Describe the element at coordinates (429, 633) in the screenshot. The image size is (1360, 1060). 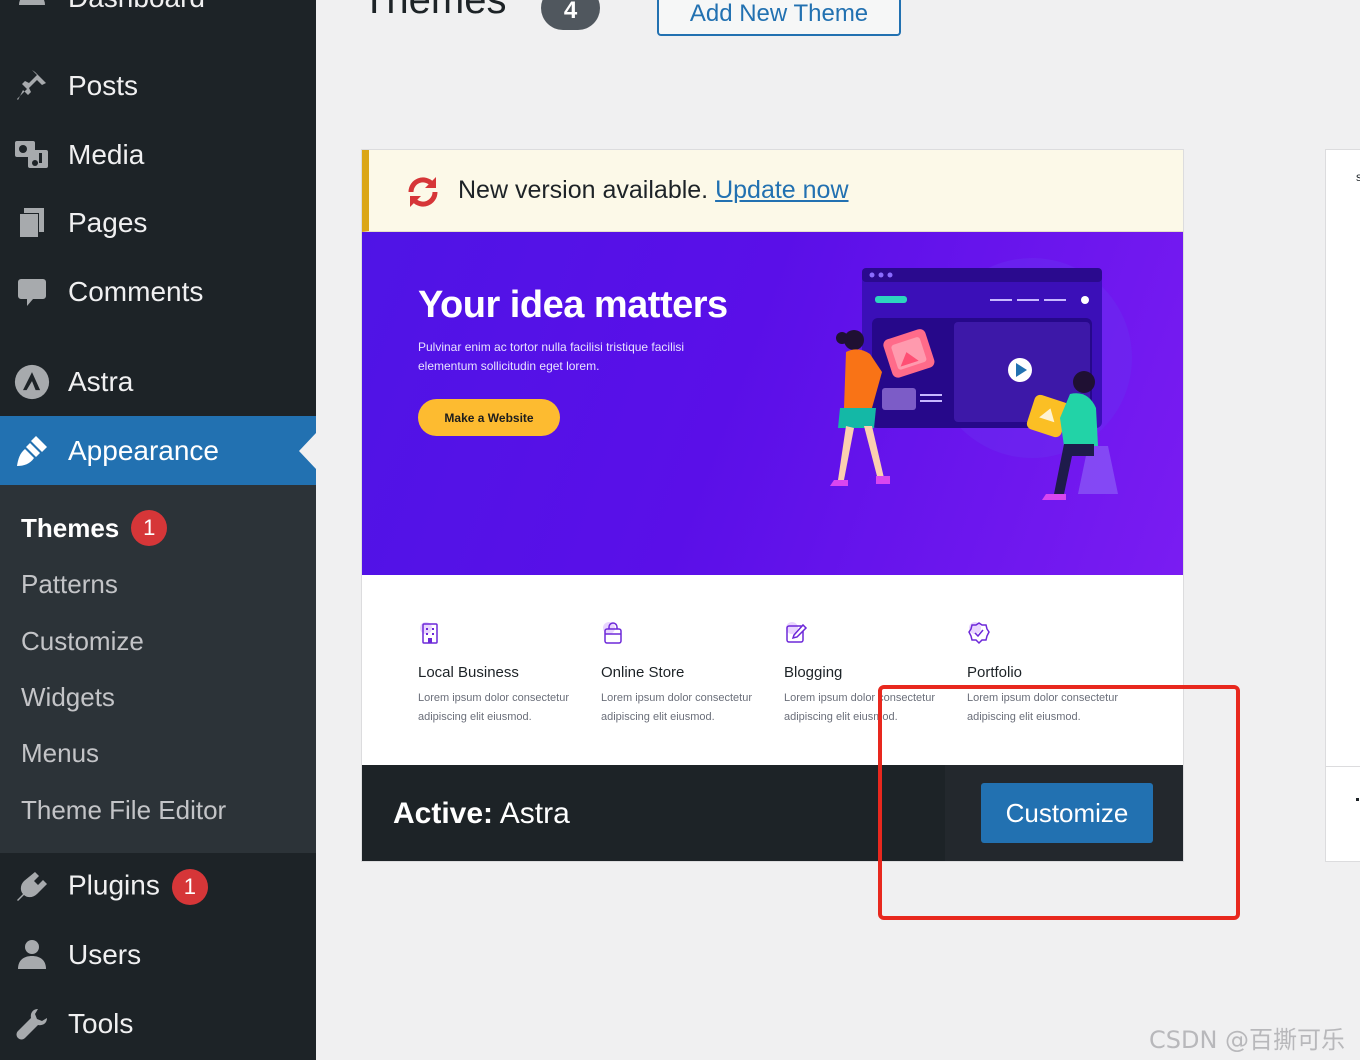
I see `building-icon` at that location.